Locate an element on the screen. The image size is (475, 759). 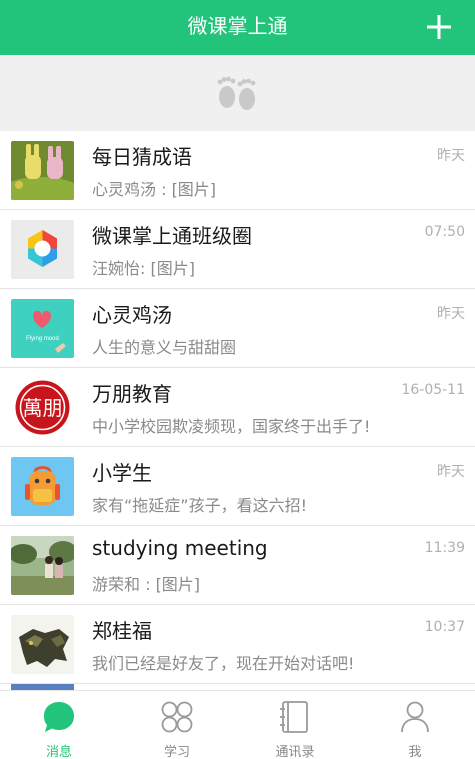
contacts-book-icon is located at coordinates (294, 717).